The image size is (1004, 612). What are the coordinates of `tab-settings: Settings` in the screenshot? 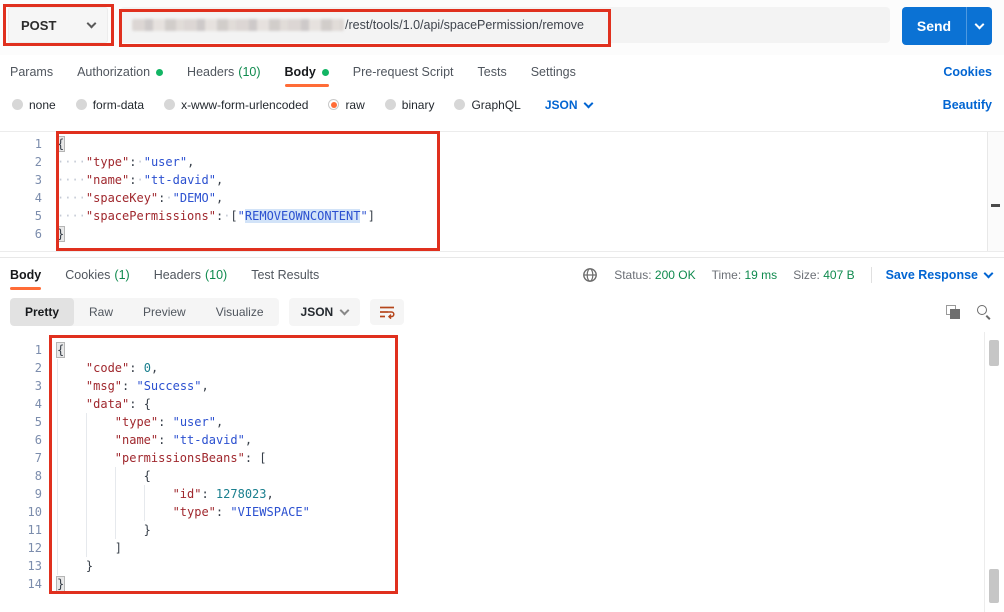 It's located at (553, 72).